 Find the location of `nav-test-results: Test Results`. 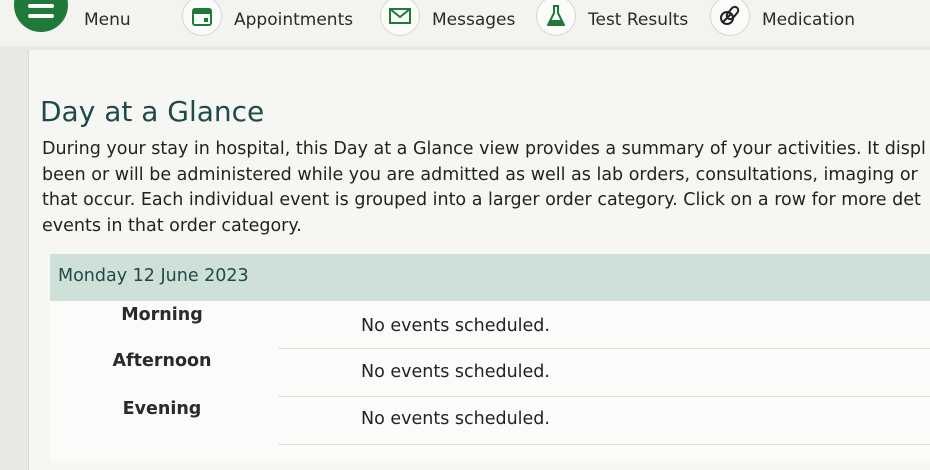

nav-test-results: Test Results is located at coordinates (612, 20).